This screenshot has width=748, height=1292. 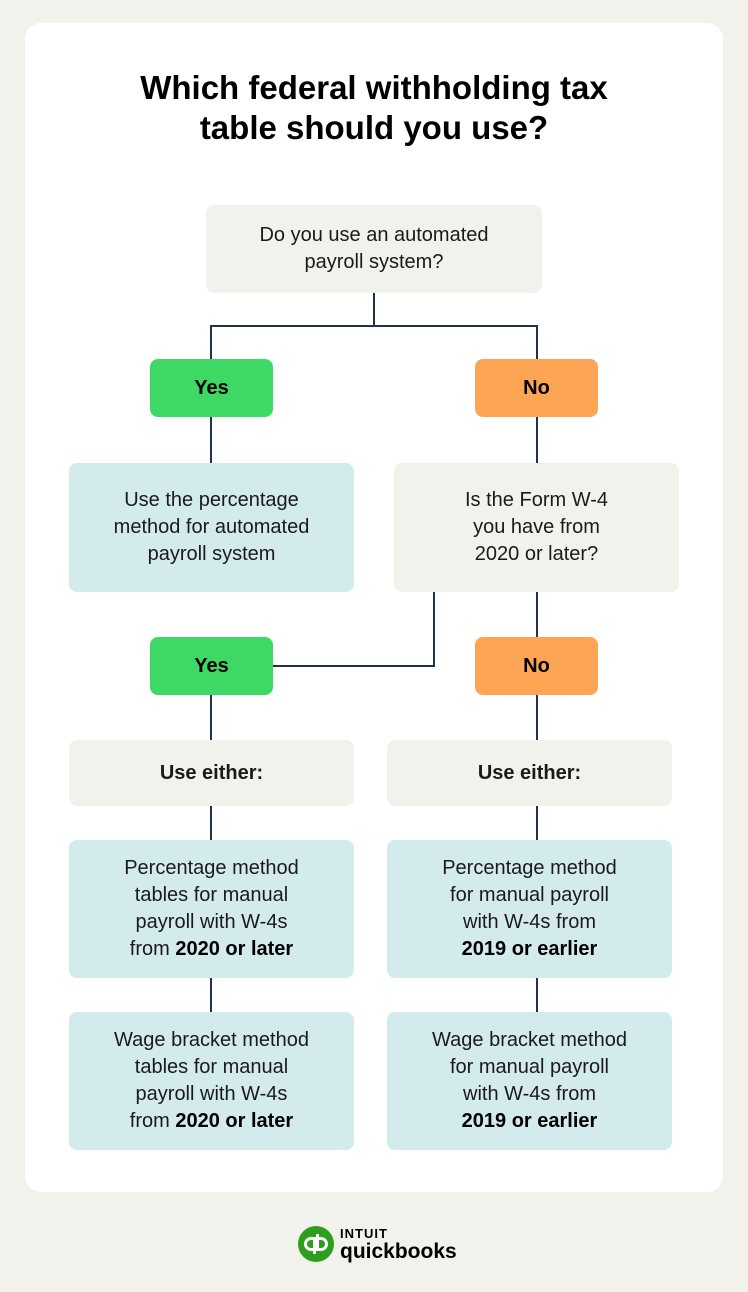 I want to click on intuit-quickbooks-logo: INTUIT quickbooks, so click(x=377, y=1244).